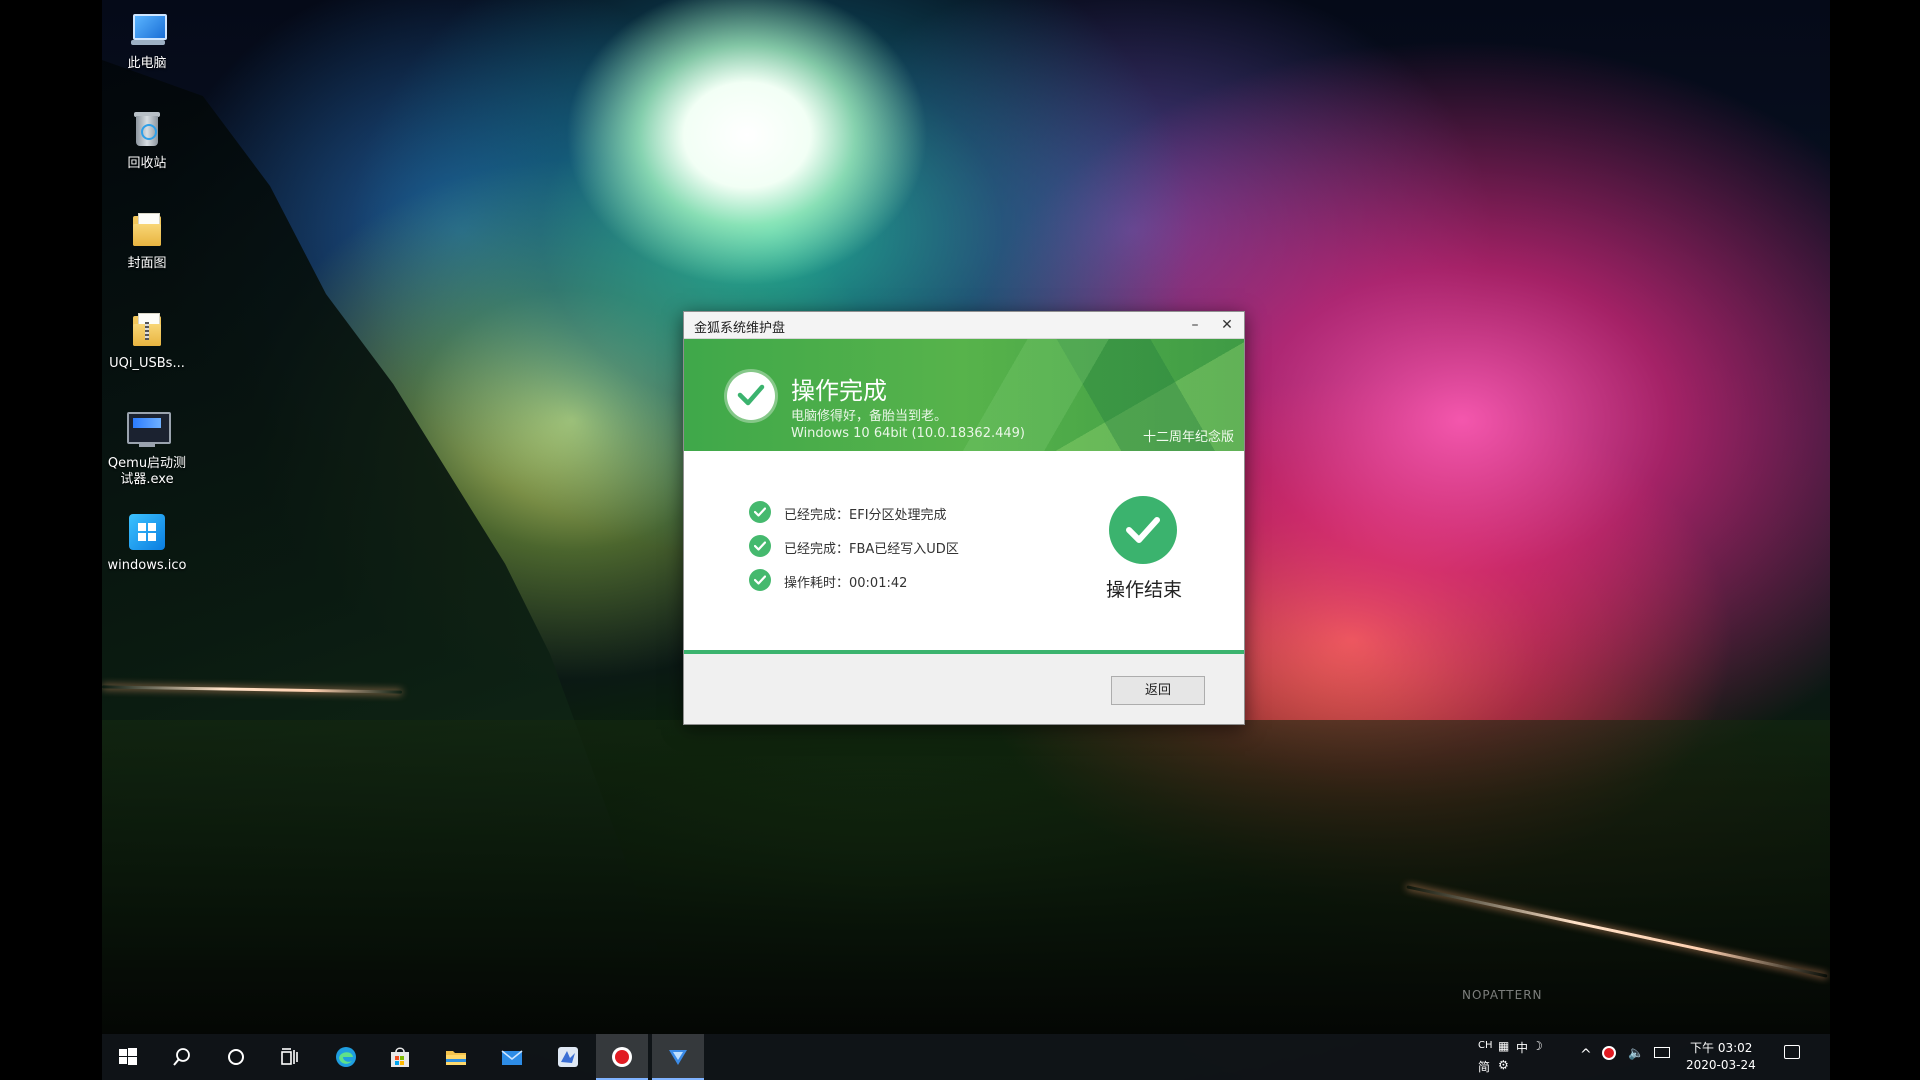 The height and width of the screenshot is (1080, 1920). I want to click on back-button: 返回, so click(1158, 690).